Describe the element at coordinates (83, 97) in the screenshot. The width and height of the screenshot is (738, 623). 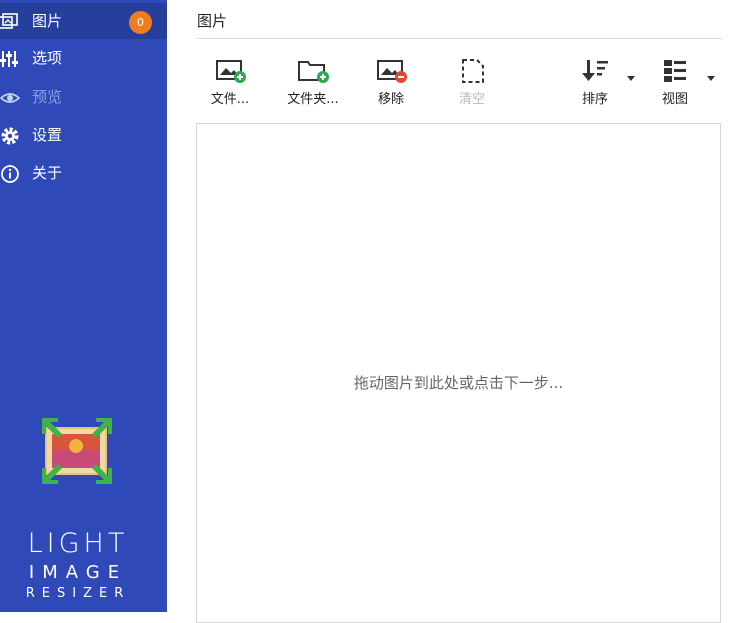
I see `sidebar-item-preview: 预览` at that location.